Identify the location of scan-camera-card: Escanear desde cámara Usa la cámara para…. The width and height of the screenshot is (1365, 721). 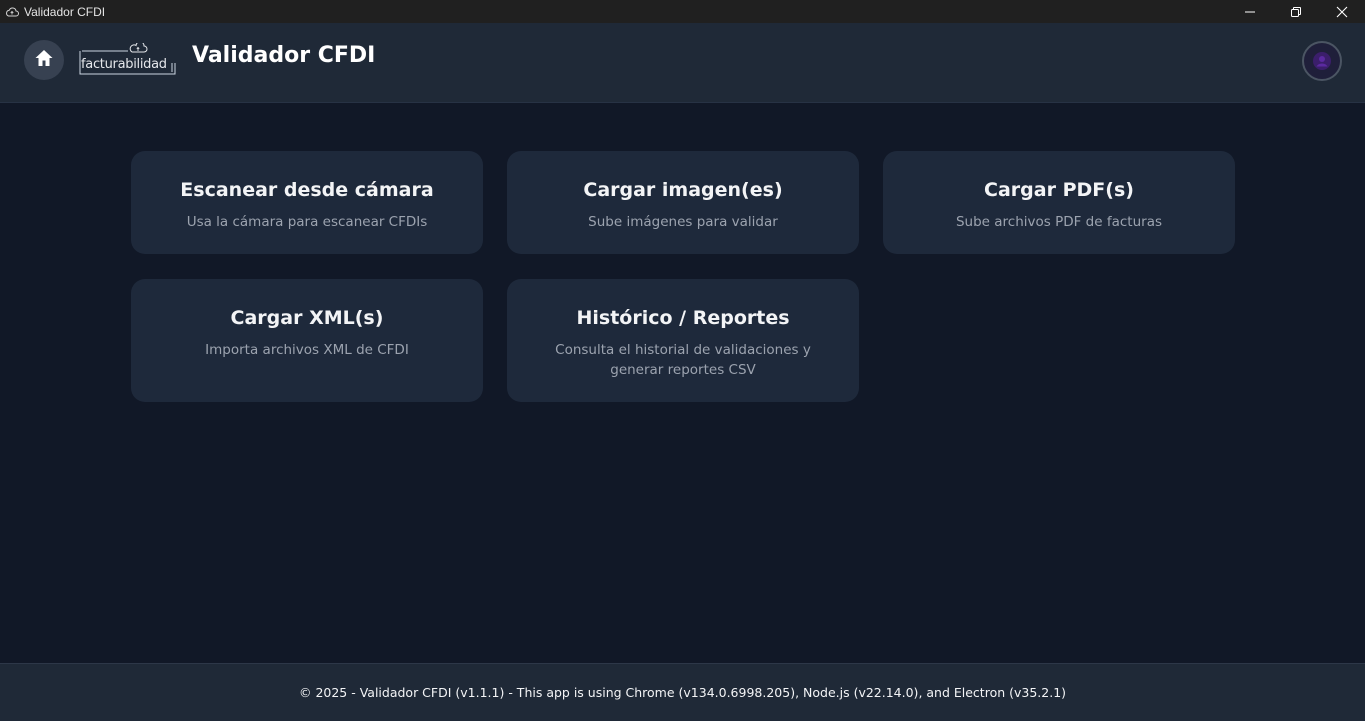
(307, 202).